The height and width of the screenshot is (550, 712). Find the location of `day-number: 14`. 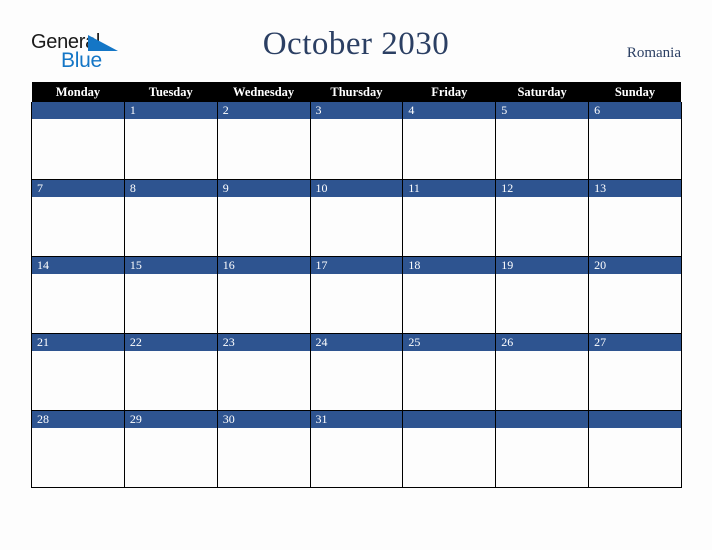

day-number: 14 is located at coordinates (78, 265).